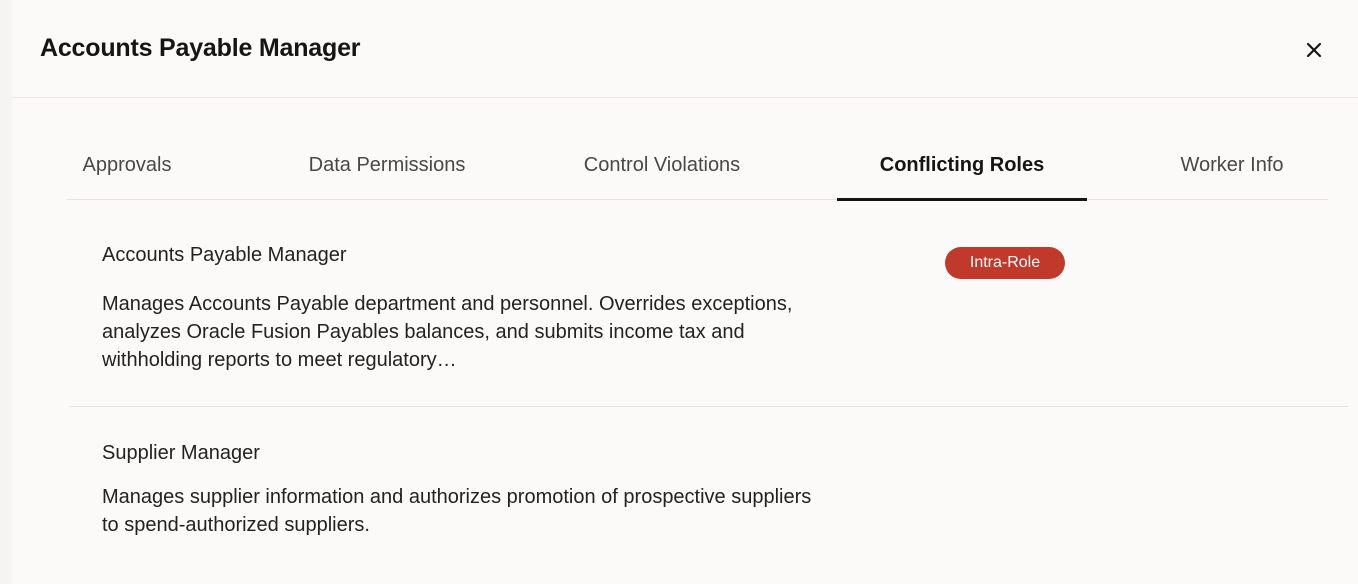 The width and height of the screenshot is (1358, 584). Describe the element at coordinates (662, 165) in the screenshot. I see `tab-control-violations: Control Violations` at that location.